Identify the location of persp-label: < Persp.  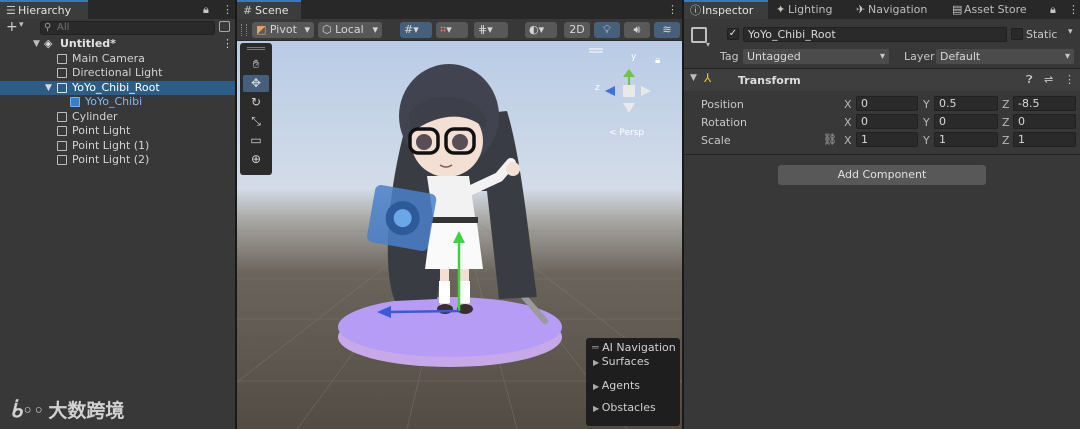
(626, 133).